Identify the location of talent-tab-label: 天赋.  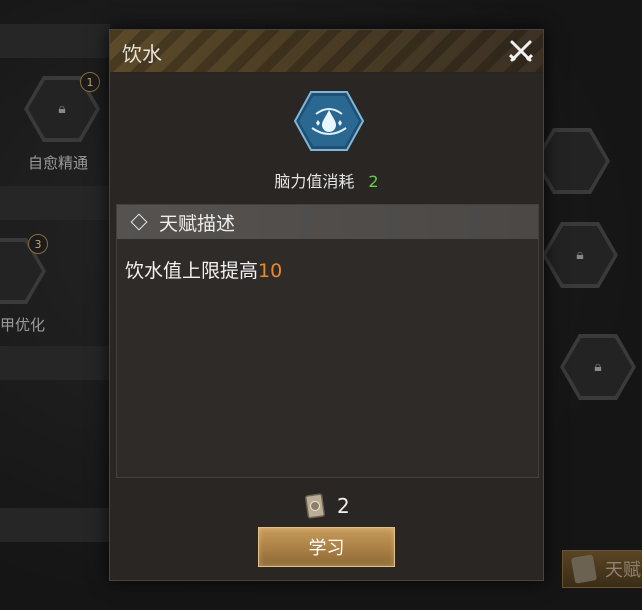
(623, 570).